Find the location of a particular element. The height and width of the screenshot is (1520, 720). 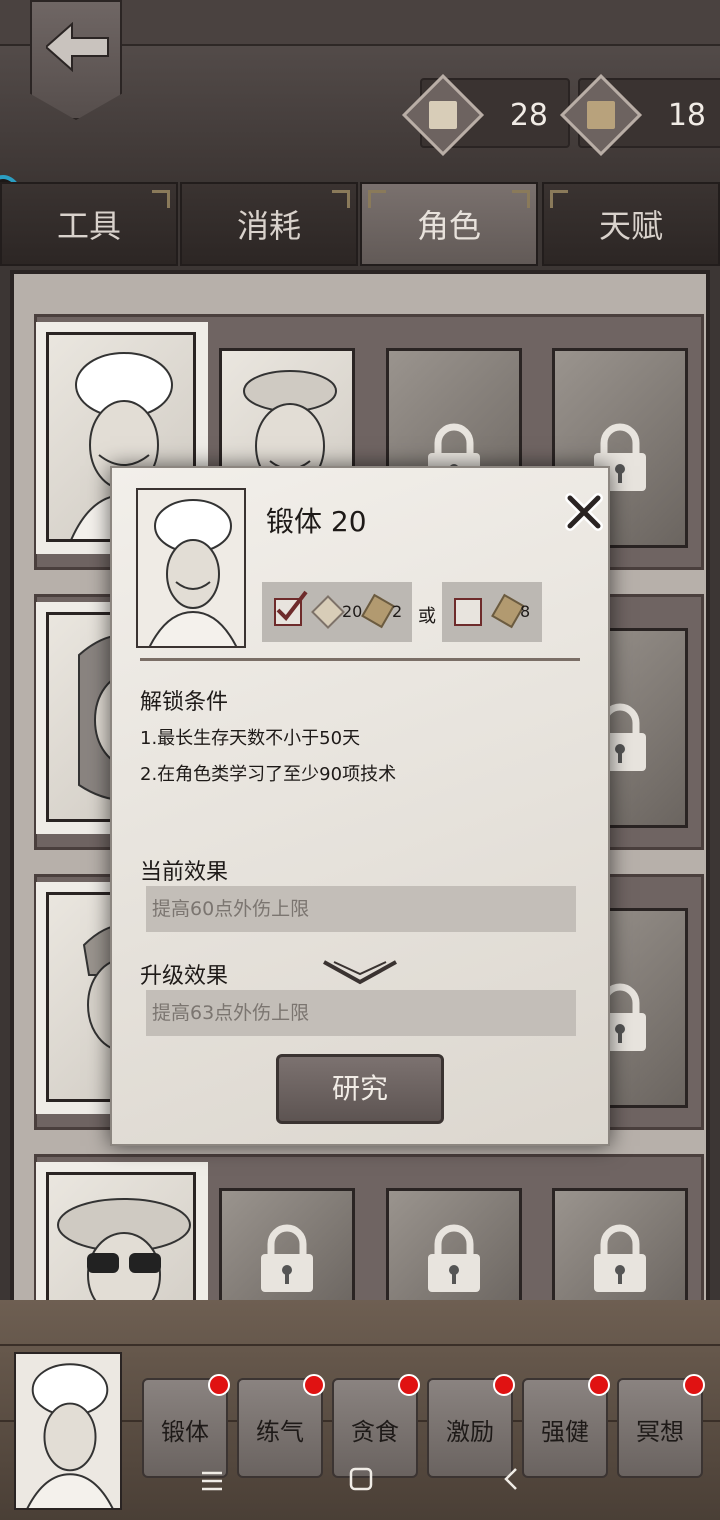

tab-characters: 角色 is located at coordinates (449, 224).